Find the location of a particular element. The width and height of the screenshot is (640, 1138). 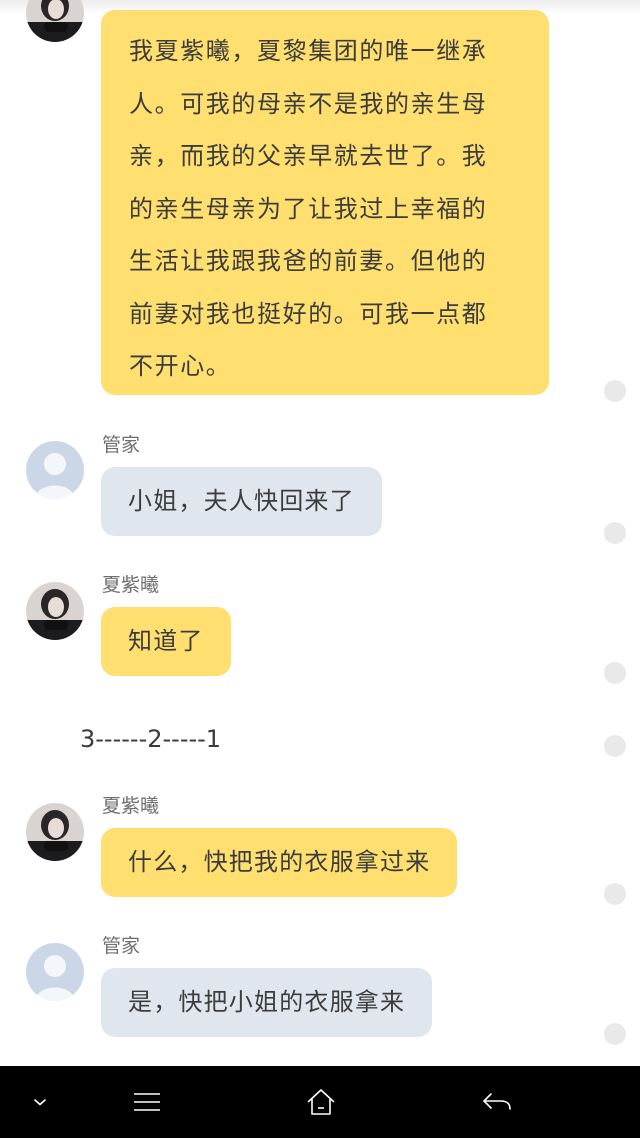

back-icon is located at coordinates (497, 1101).